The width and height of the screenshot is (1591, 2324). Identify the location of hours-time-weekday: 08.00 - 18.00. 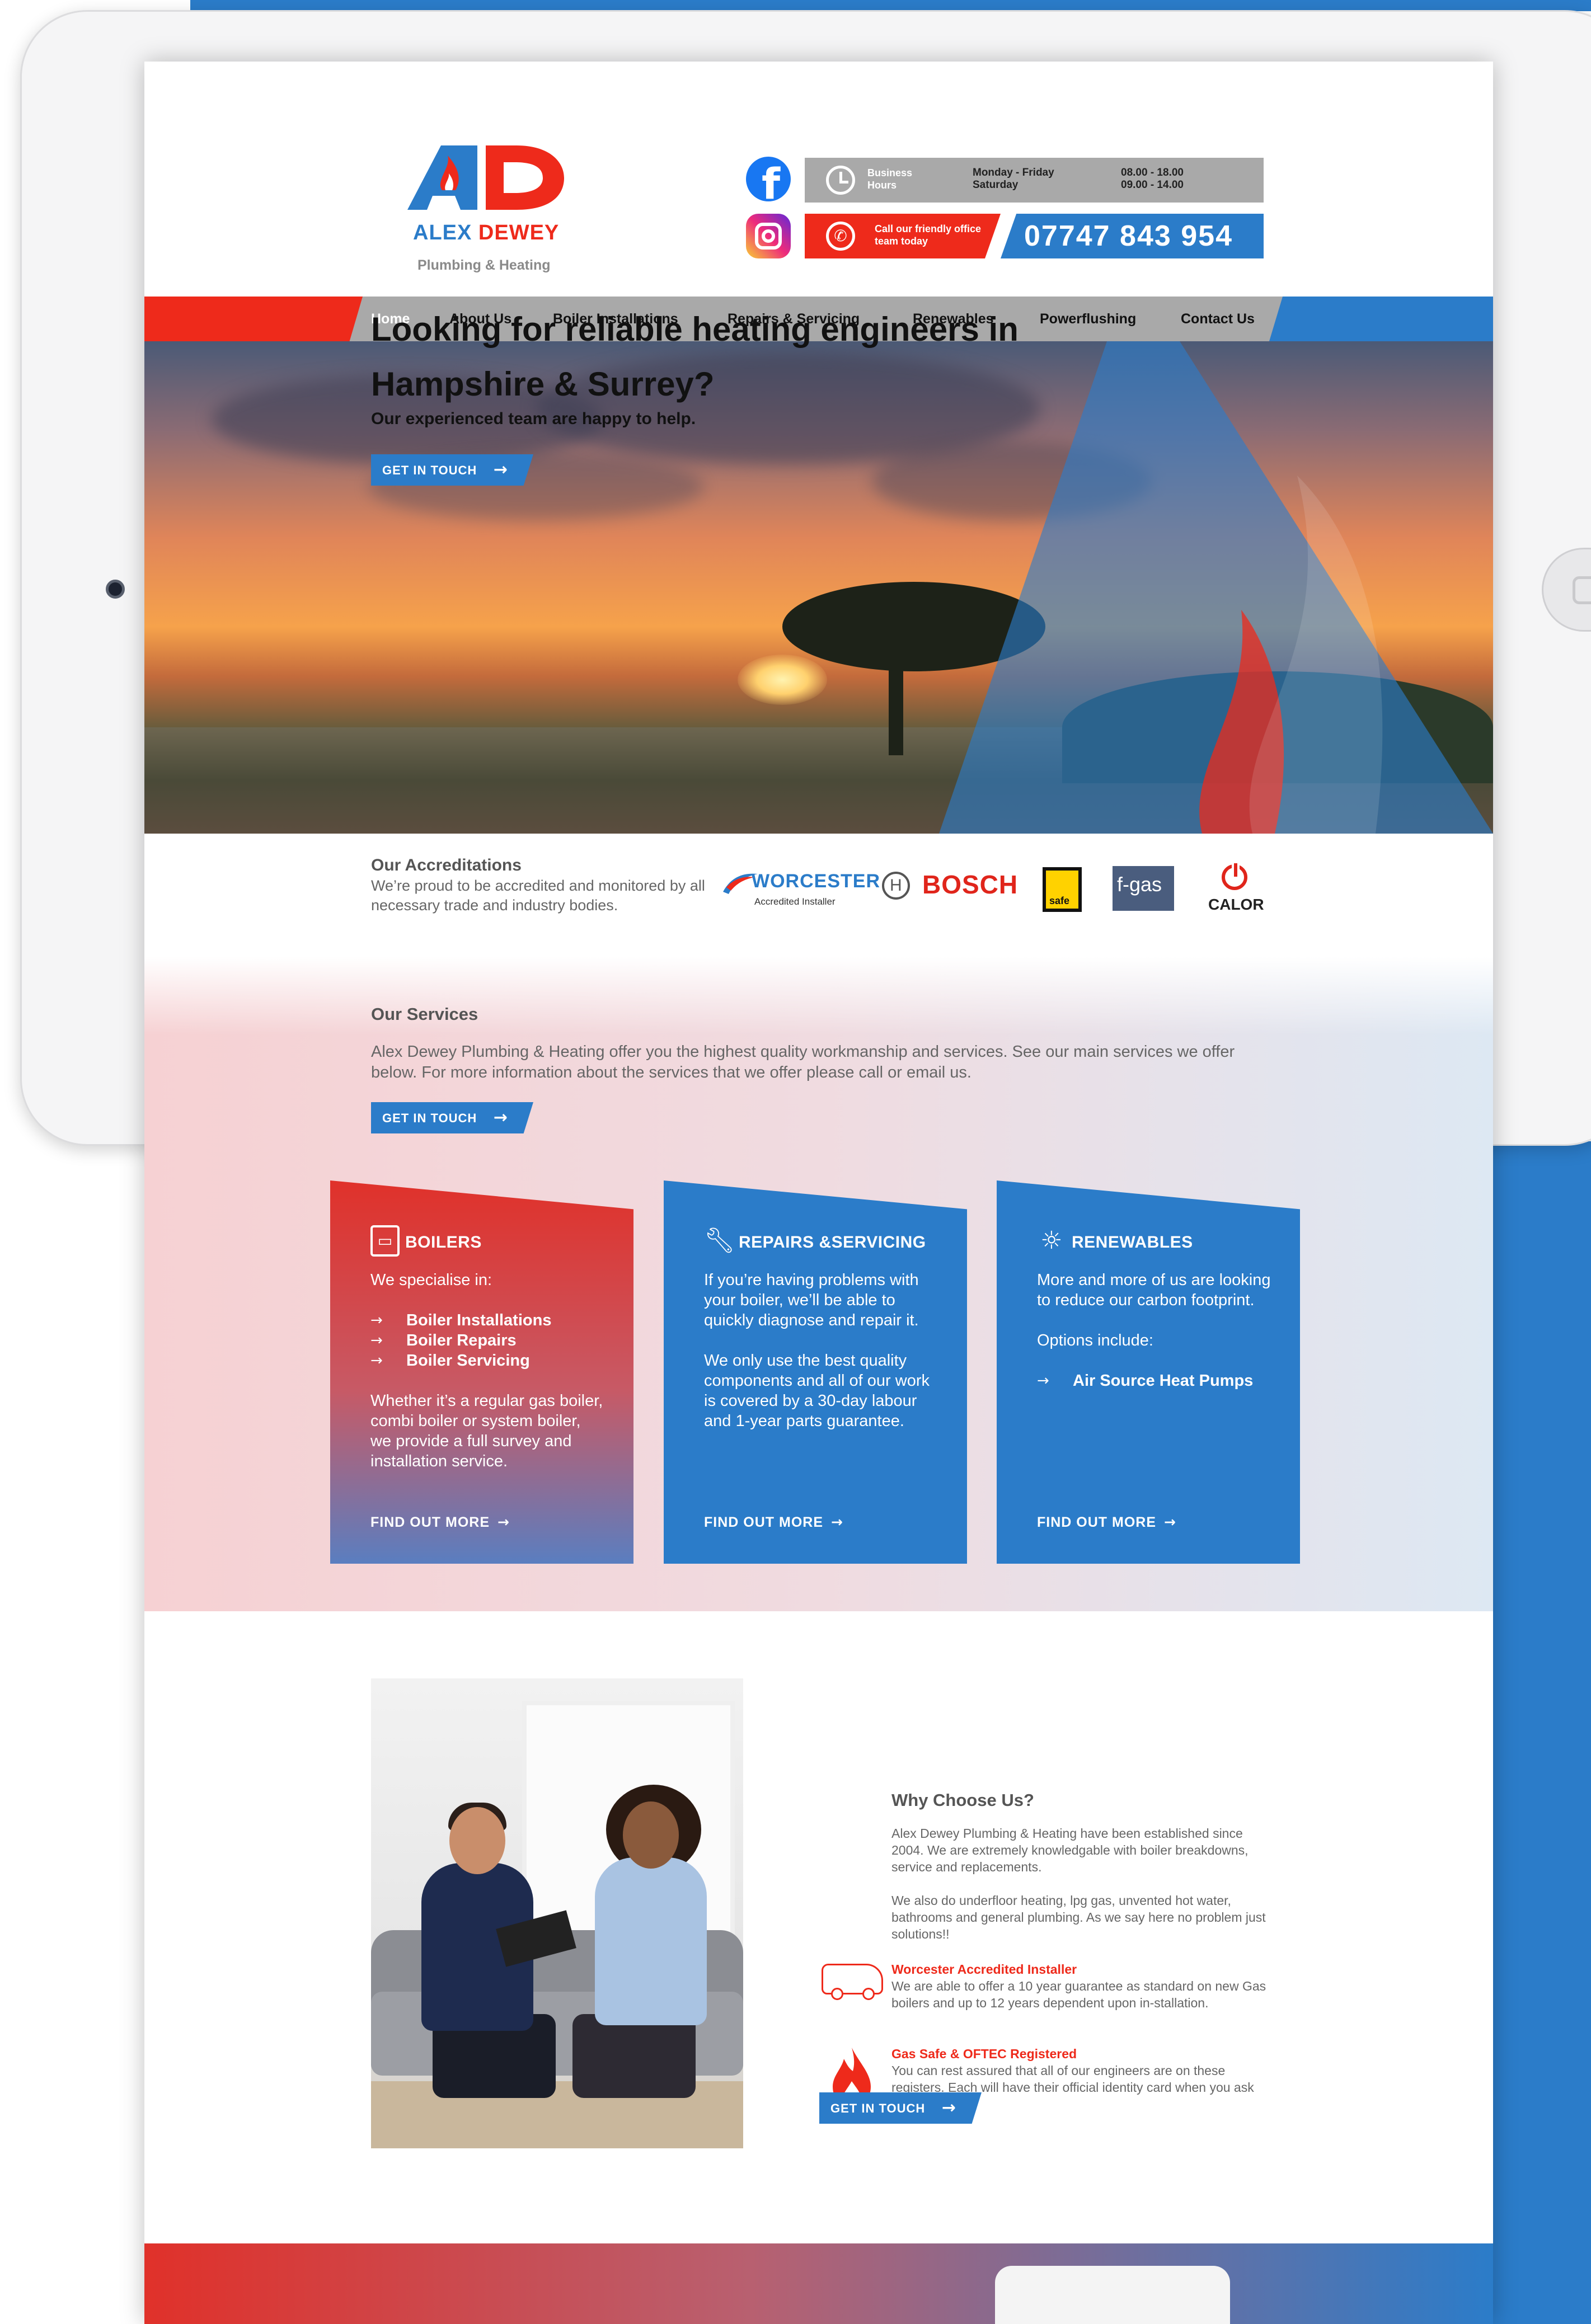
(1152, 172).